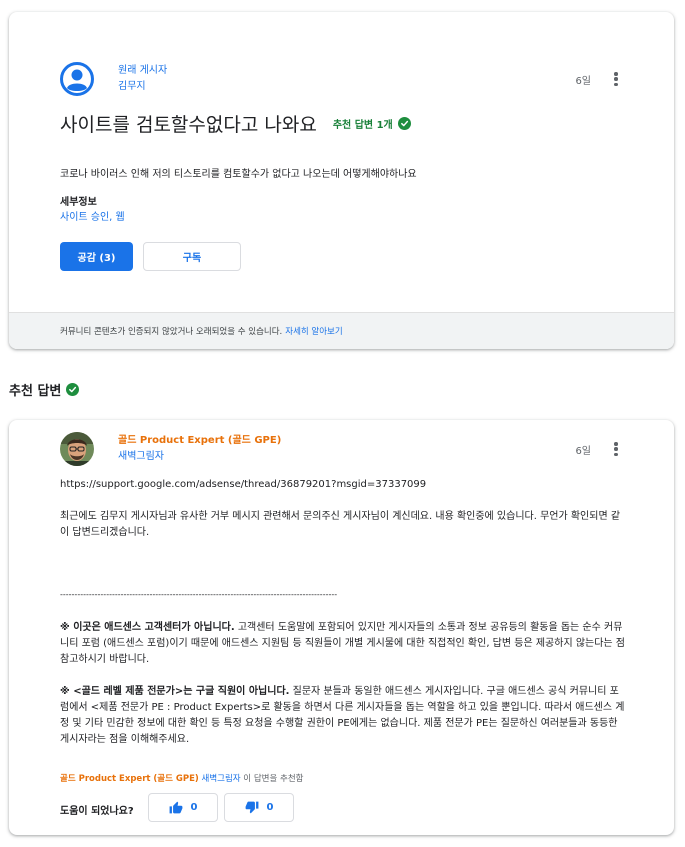 This screenshot has height=847, width=685. I want to click on subscribe-button: 구독, so click(192, 256).